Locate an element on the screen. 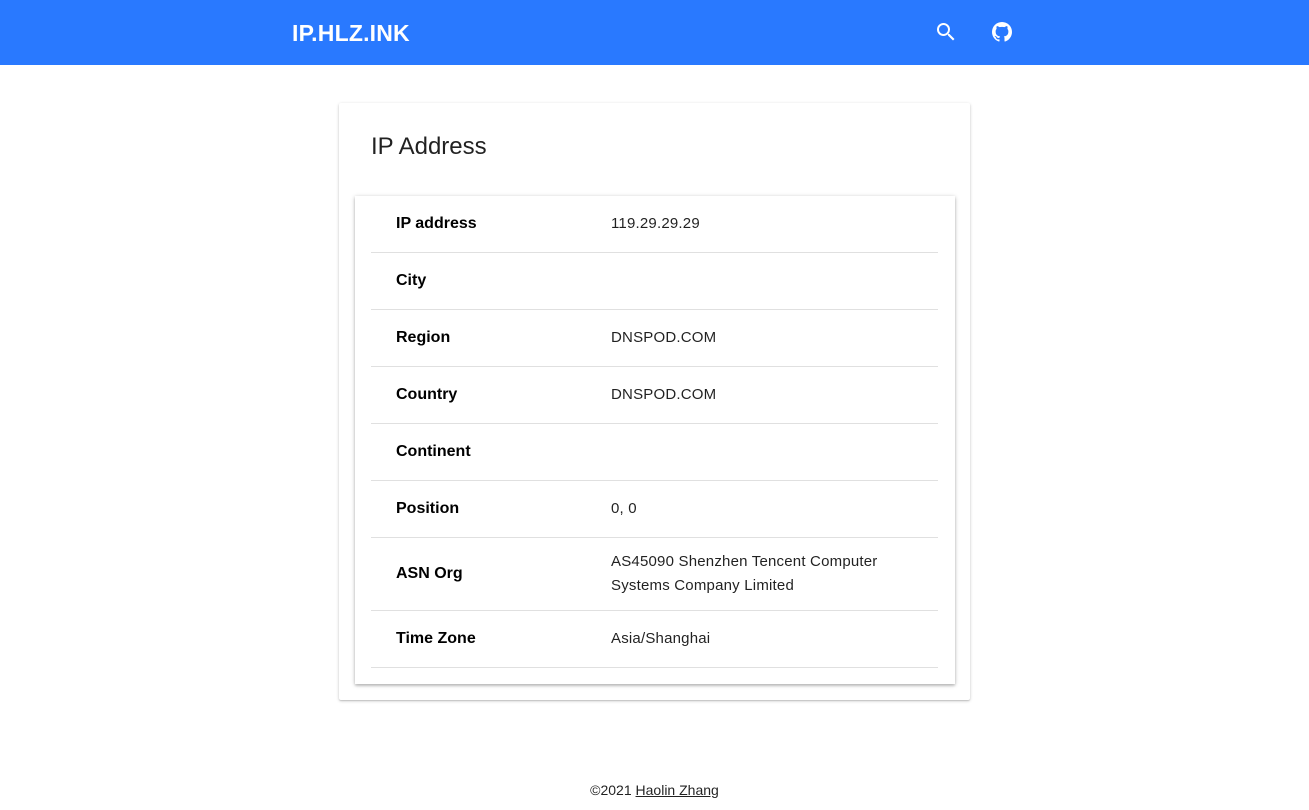 This screenshot has height=810, width=1309. table-row-continent: Continent is located at coordinates (654, 452).